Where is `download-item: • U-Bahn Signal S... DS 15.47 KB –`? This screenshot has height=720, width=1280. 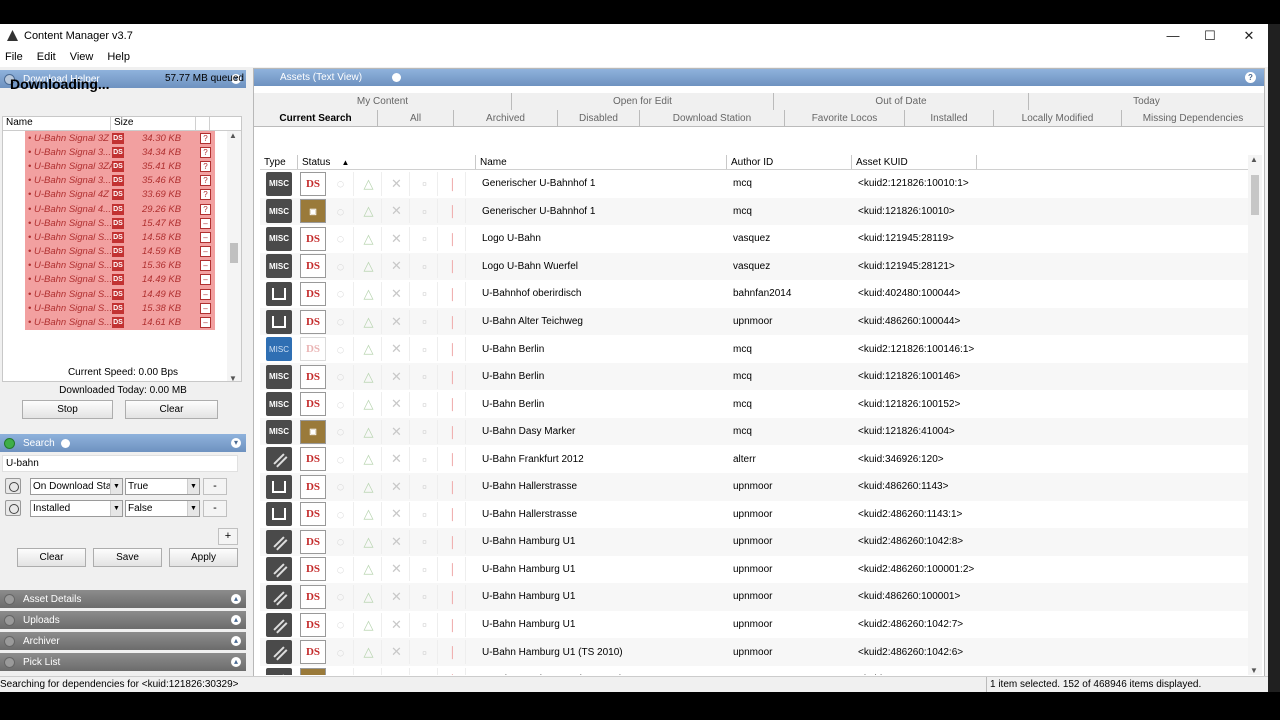 download-item: • U-Bahn Signal S... DS 15.47 KB – is located at coordinates (120, 223).